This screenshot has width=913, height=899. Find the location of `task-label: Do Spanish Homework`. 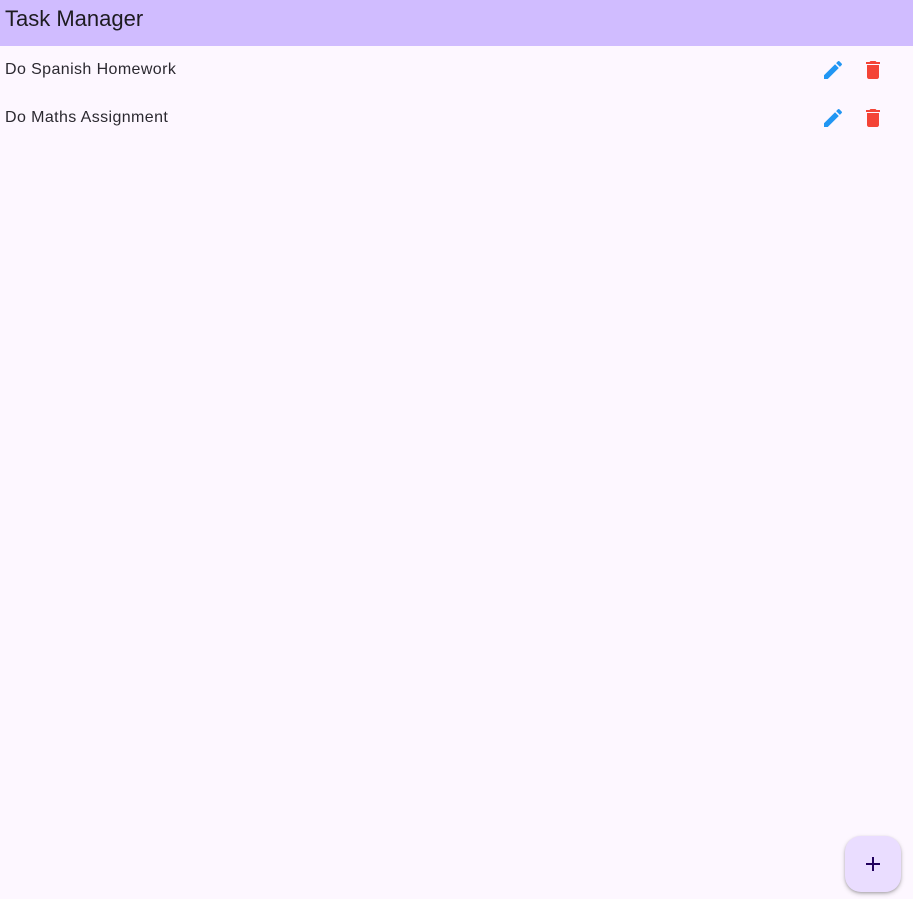

task-label: Do Spanish Homework is located at coordinates (91, 69).